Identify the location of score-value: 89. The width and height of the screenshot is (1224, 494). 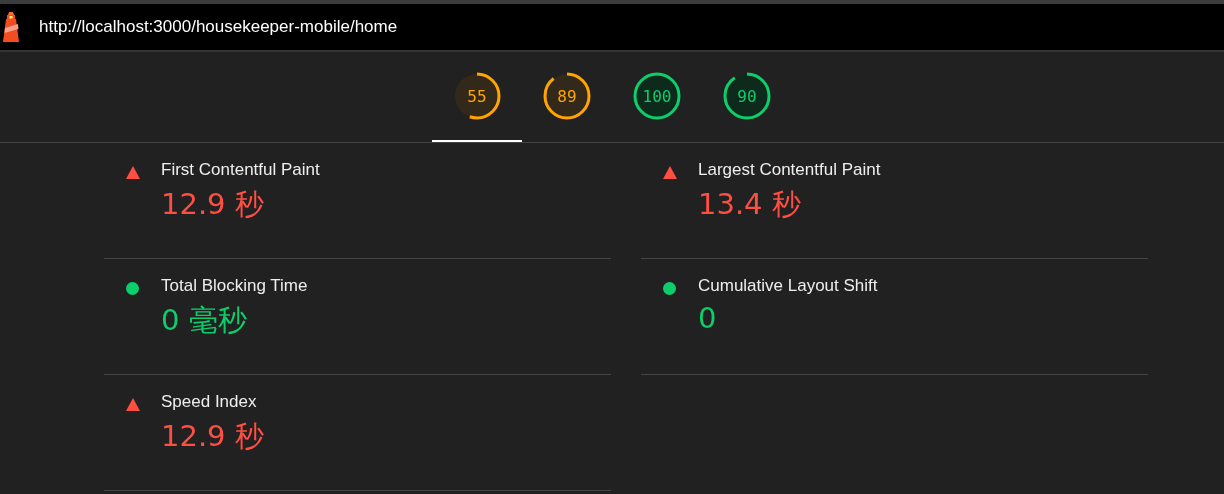
(567, 96).